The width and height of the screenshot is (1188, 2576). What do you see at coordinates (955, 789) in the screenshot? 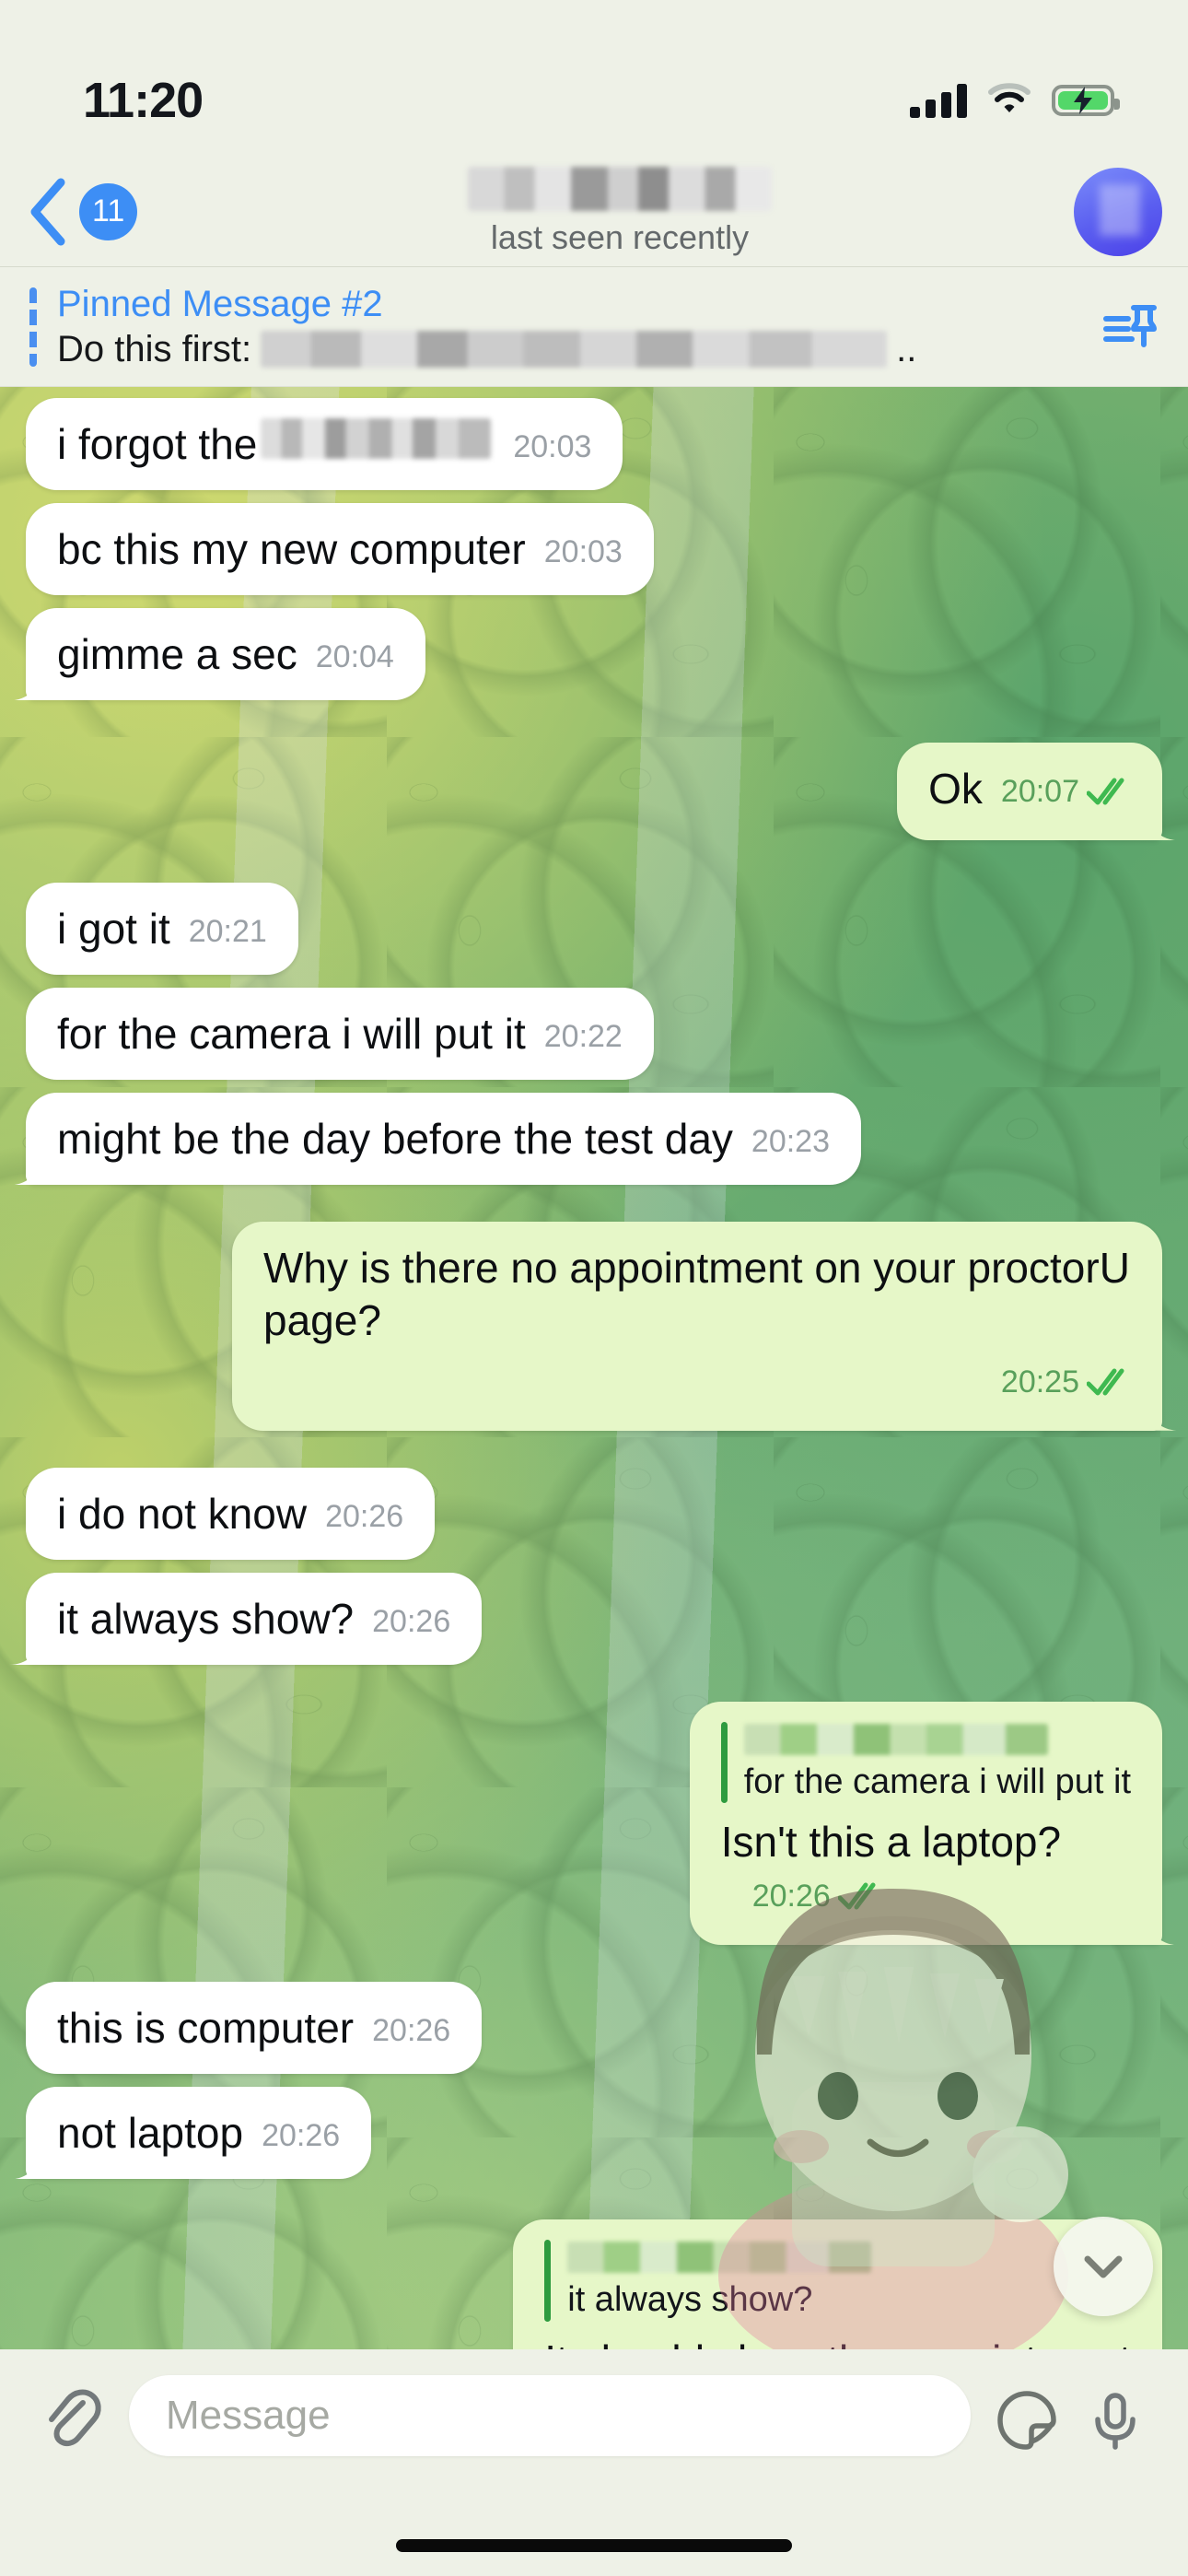
I see `message-text: Ok` at bounding box center [955, 789].